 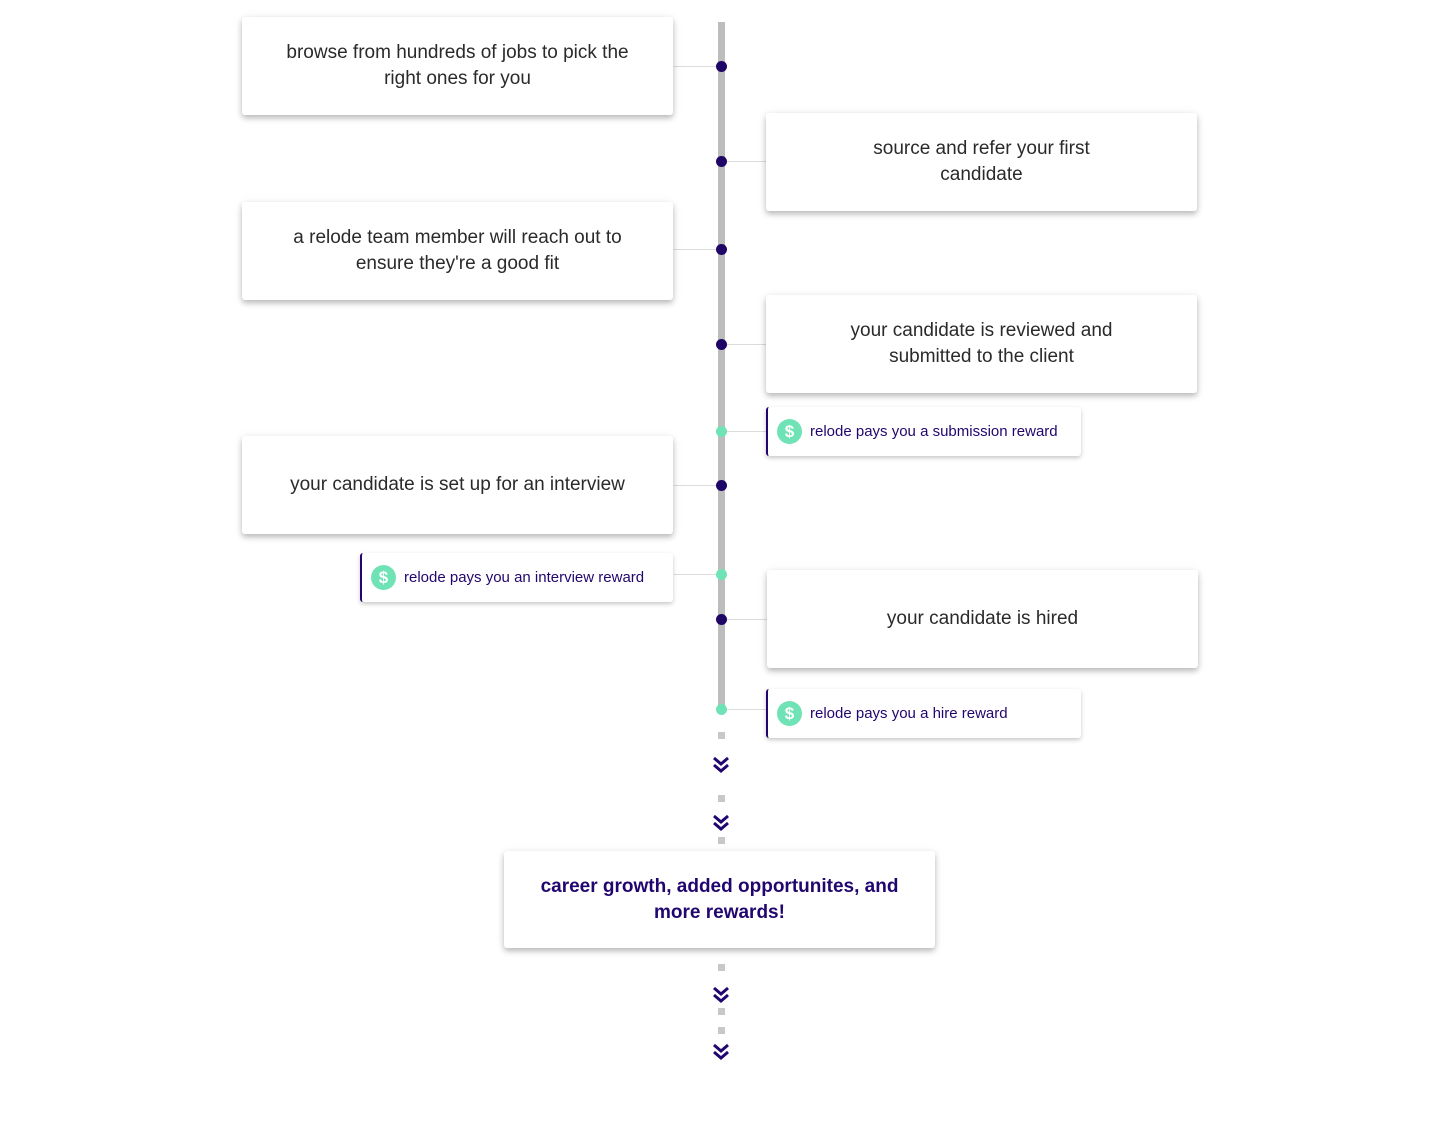 I want to click on reward-text: relode pays you a hire reward, so click(x=909, y=713).